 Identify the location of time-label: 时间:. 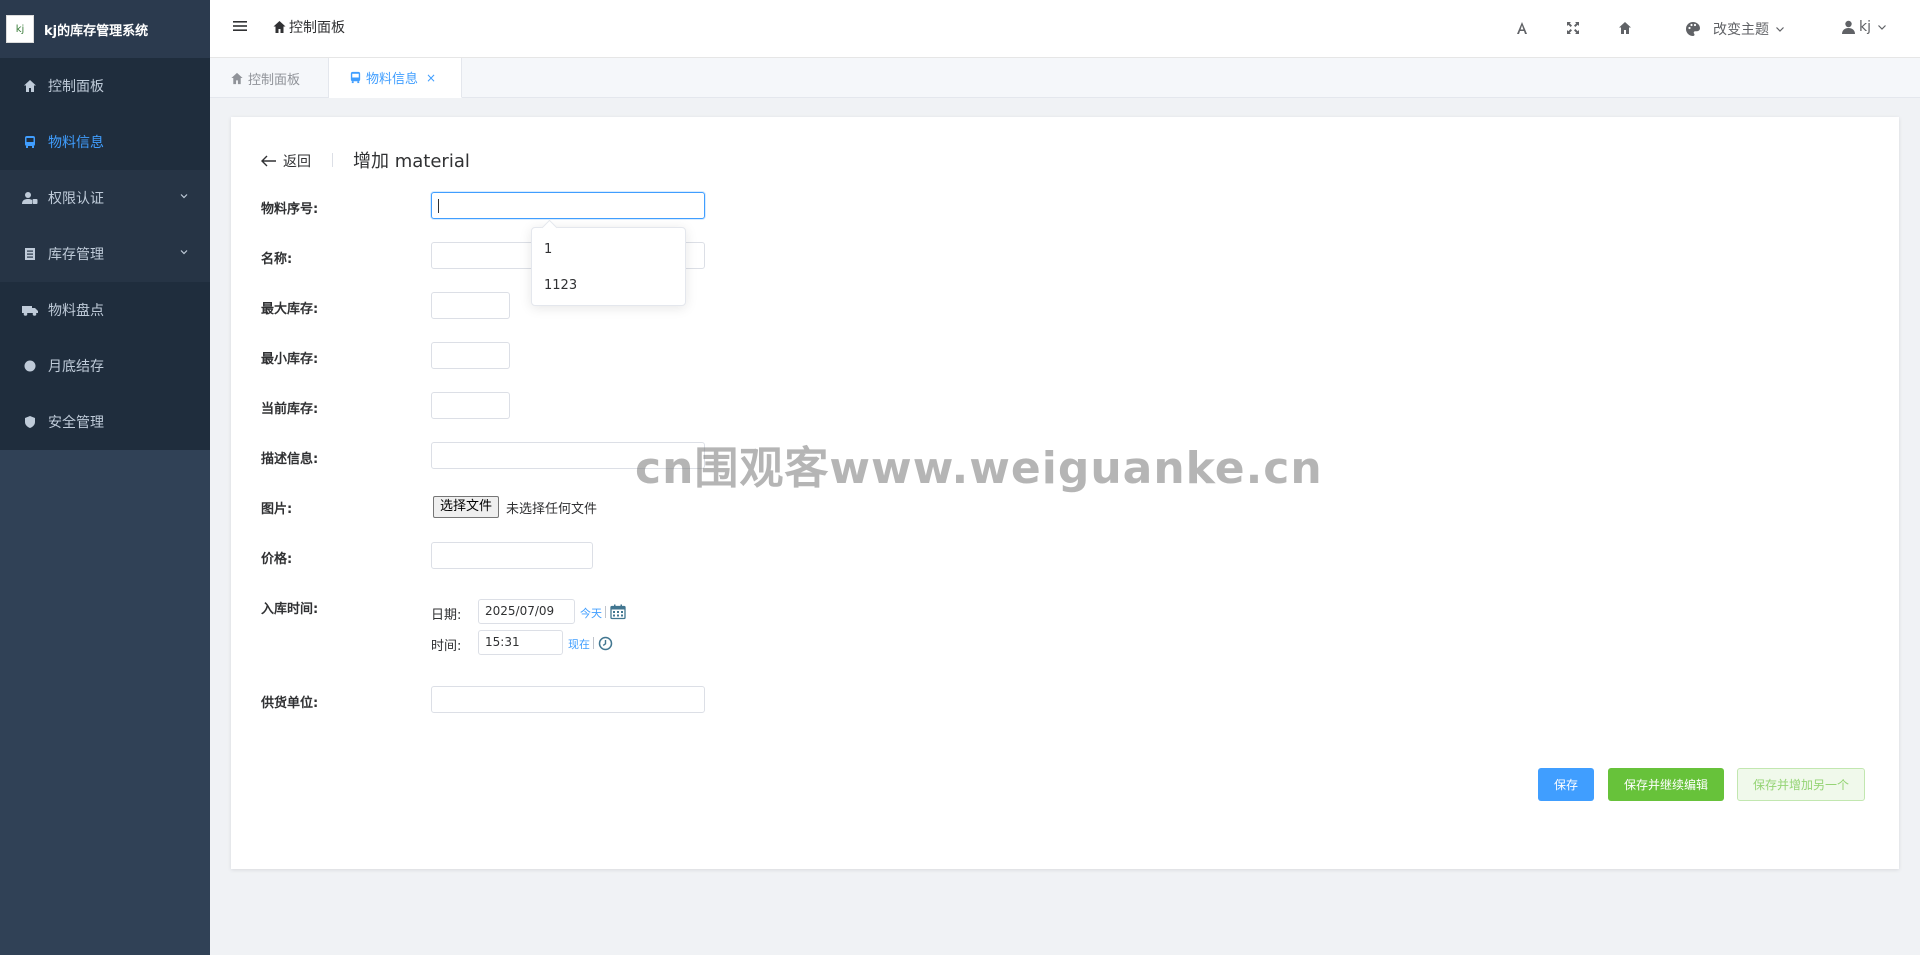
(446, 646).